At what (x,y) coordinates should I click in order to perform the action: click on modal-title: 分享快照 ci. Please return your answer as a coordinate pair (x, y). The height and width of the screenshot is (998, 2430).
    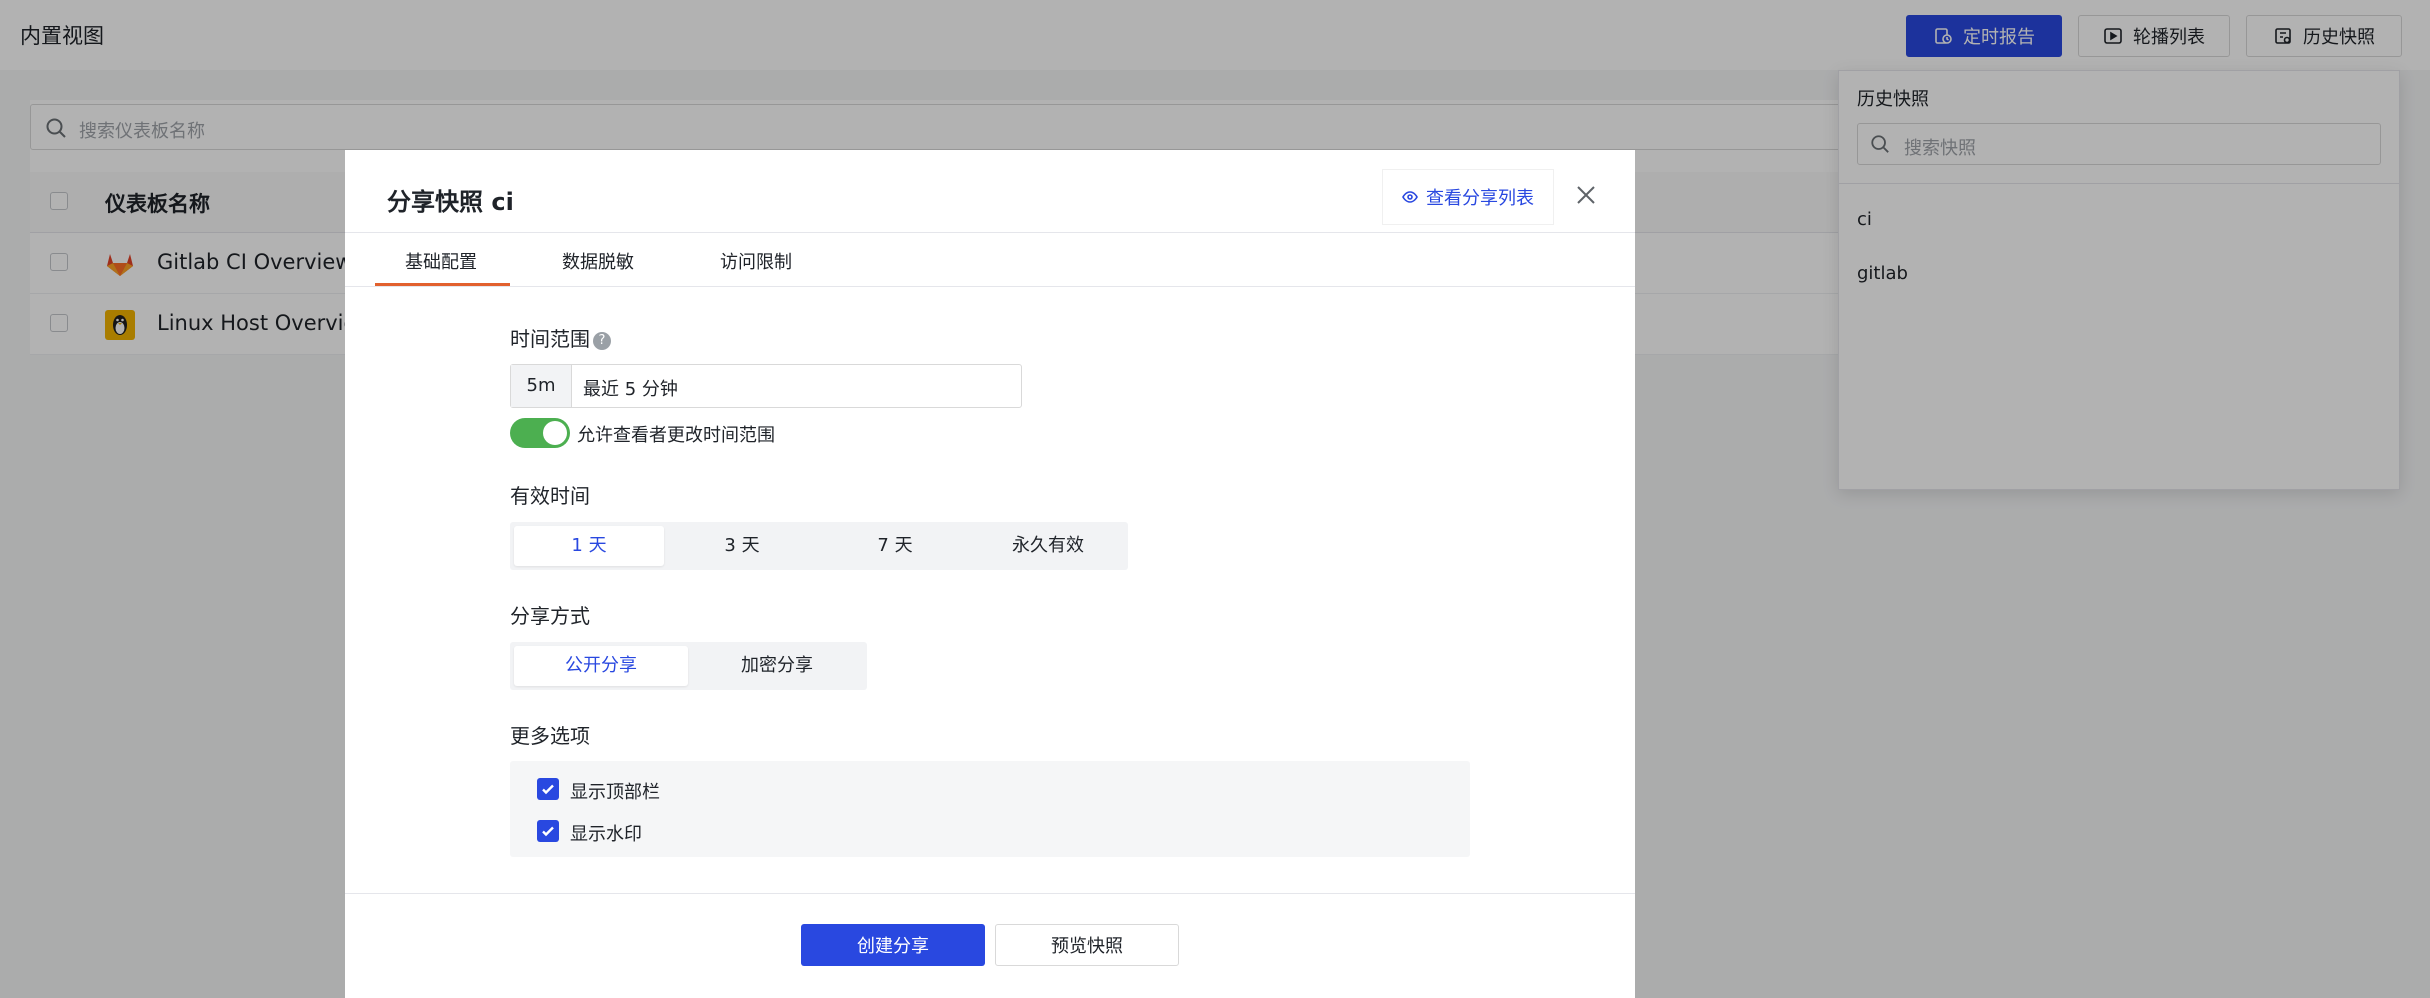
    Looking at the image, I should click on (450, 202).